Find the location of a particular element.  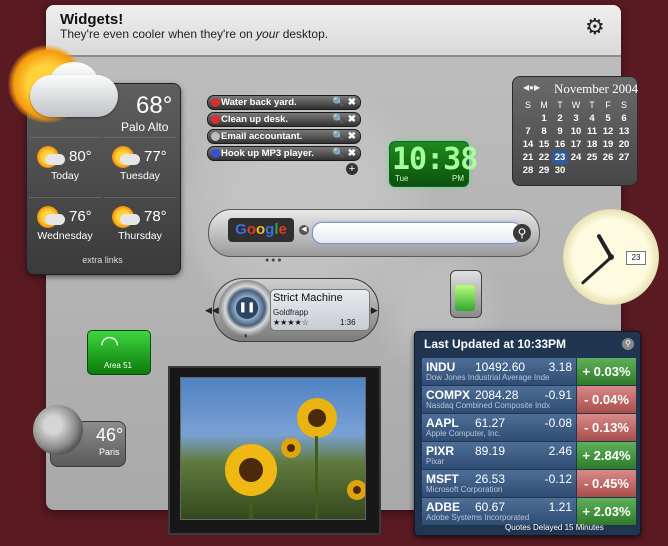

todo-item: Clean up desk. 🔍 ✖ is located at coordinates (284, 119).